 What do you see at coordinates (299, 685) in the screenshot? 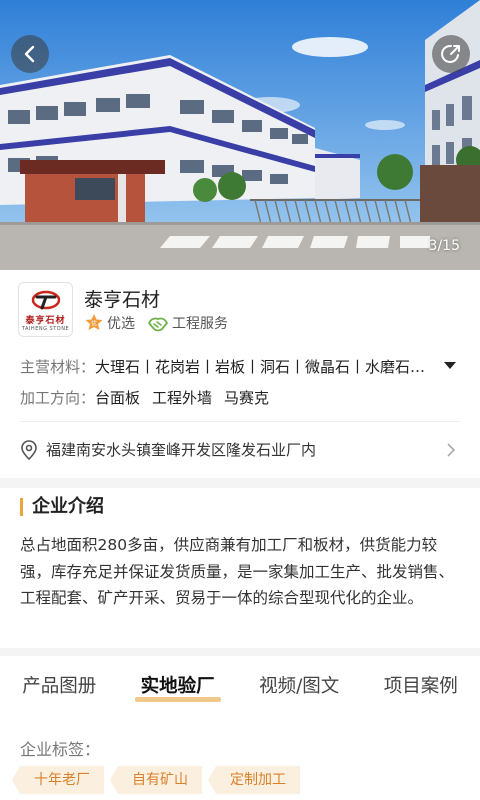
I see `tab-video-graphics: 视频/图文` at bounding box center [299, 685].